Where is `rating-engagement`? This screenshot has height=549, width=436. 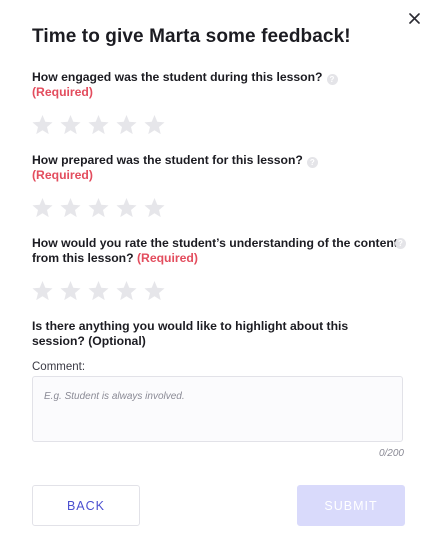
rating-engagement is located at coordinates (98, 125).